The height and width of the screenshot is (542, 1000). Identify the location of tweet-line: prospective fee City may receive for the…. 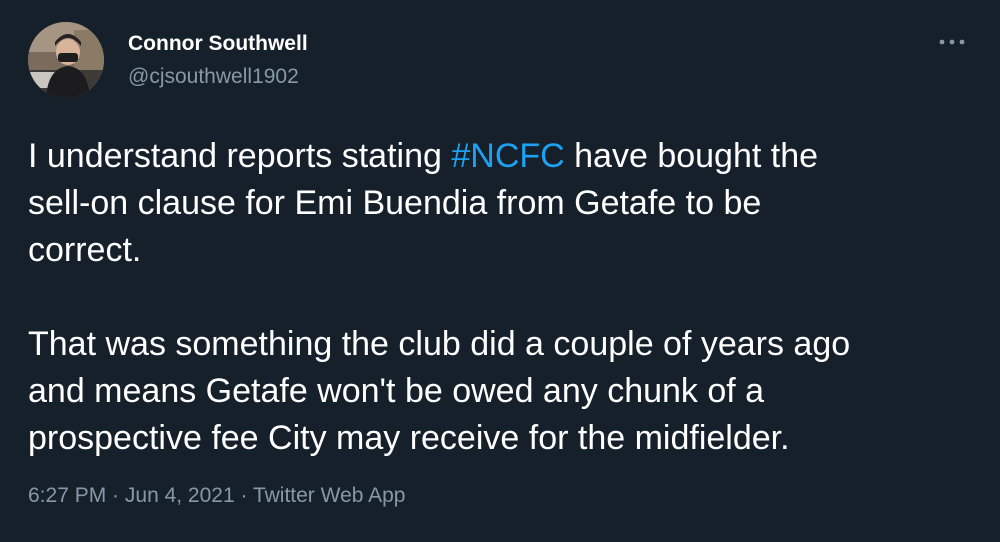
(409, 438).